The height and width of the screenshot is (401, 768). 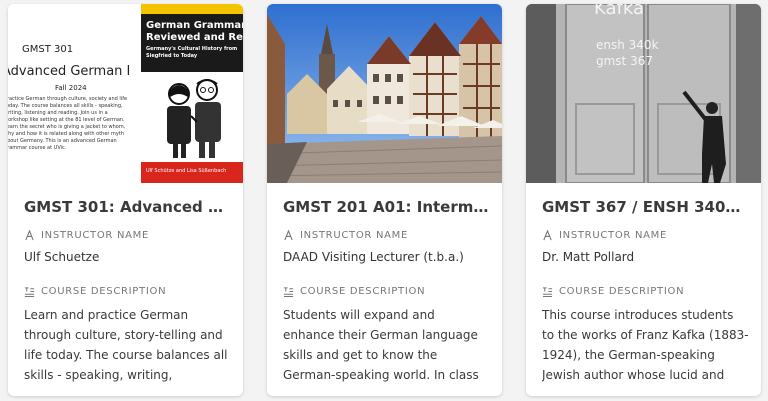 What do you see at coordinates (48, 49) in the screenshot?
I see `flyer-course-code: GMST 301` at bounding box center [48, 49].